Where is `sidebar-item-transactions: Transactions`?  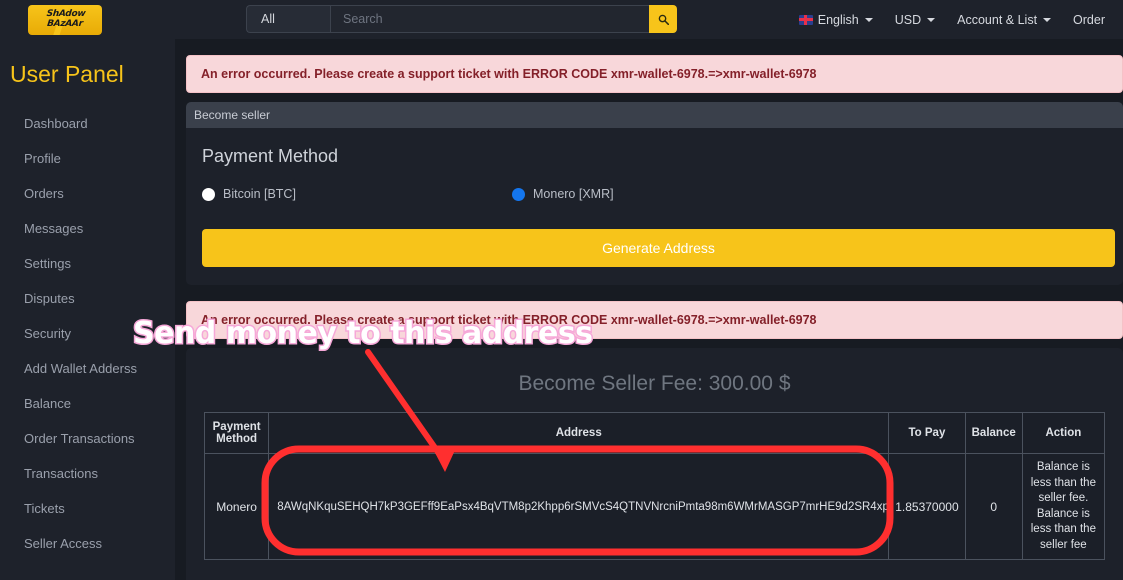
sidebar-item-transactions: Transactions is located at coordinates (87, 473).